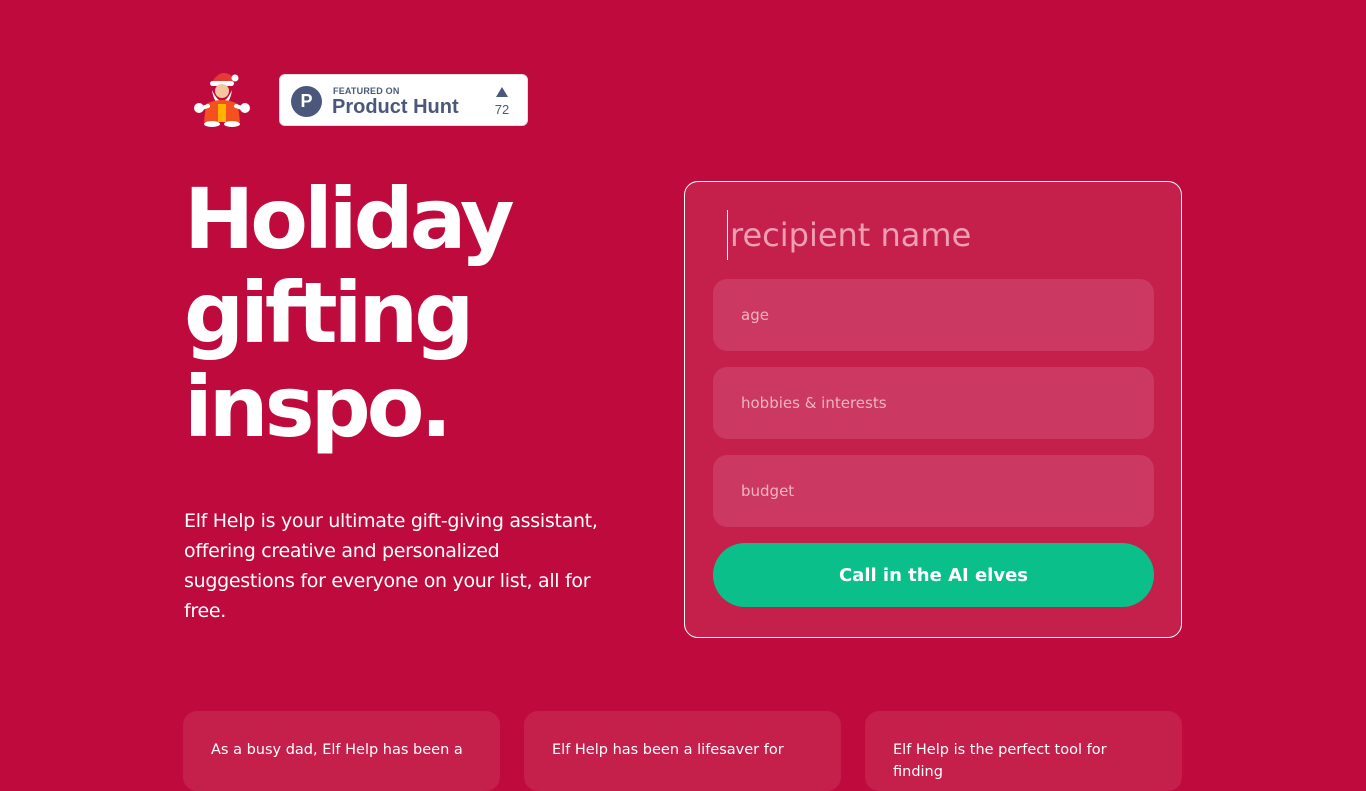 This screenshot has height=791, width=1366. Describe the element at coordinates (933, 403) in the screenshot. I see `hobbies-input` at that location.